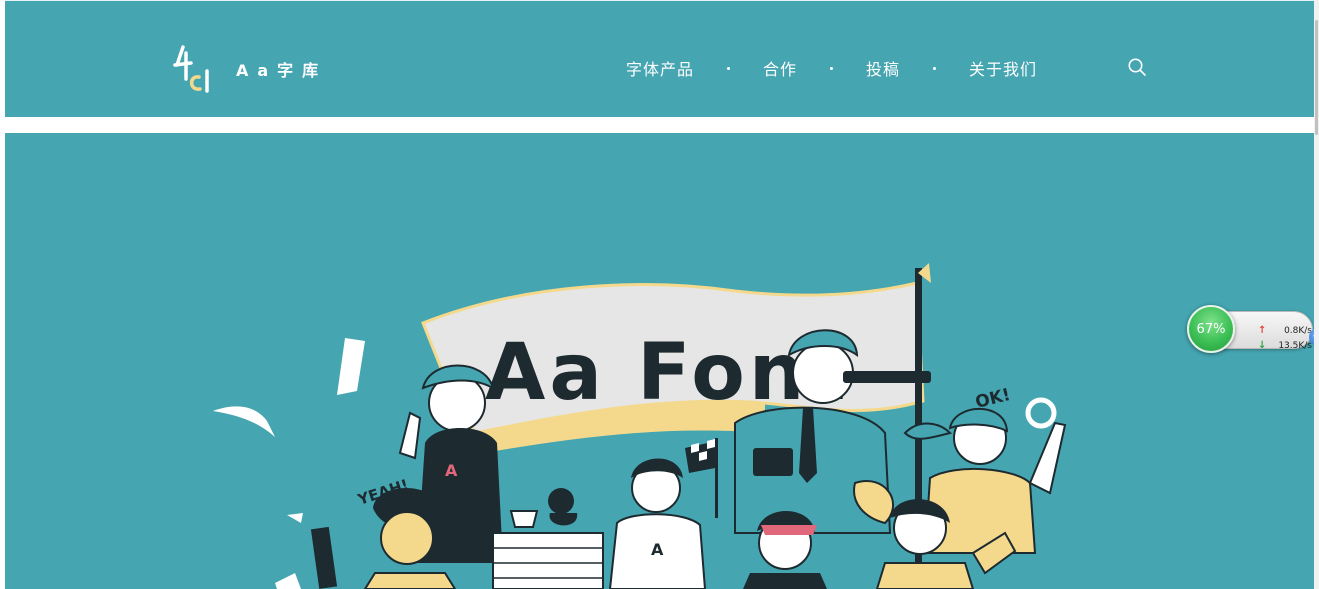 Image resolution: width=1319 pixels, height=589 pixels. I want to click on upload-row: ↑ 0.8K/s, so click(1285, 330).